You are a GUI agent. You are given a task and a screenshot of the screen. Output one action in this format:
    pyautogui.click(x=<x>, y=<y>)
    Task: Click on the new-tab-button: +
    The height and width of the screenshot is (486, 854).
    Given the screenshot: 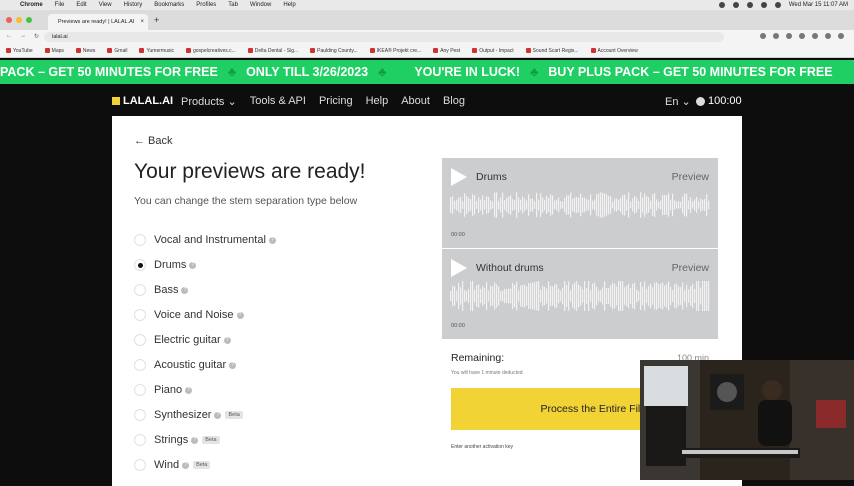 What is the action you would take?
    pyautogui.click(x=156, y=20)
    